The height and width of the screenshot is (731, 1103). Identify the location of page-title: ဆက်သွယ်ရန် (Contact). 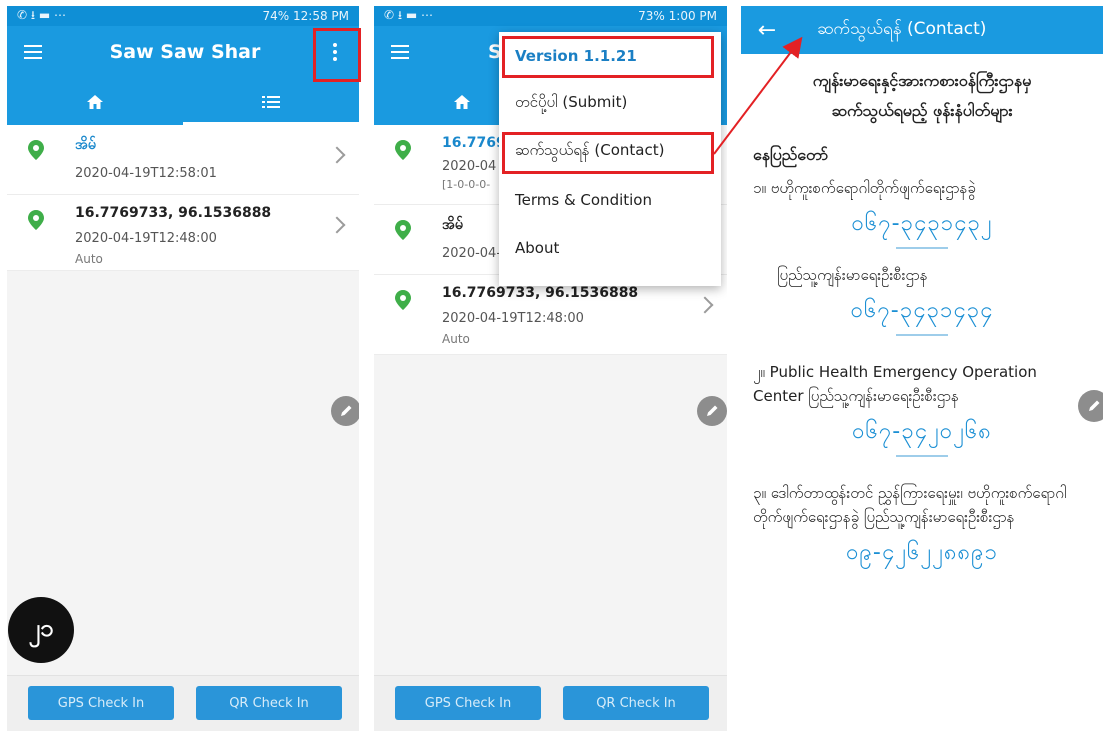
(902, 28).